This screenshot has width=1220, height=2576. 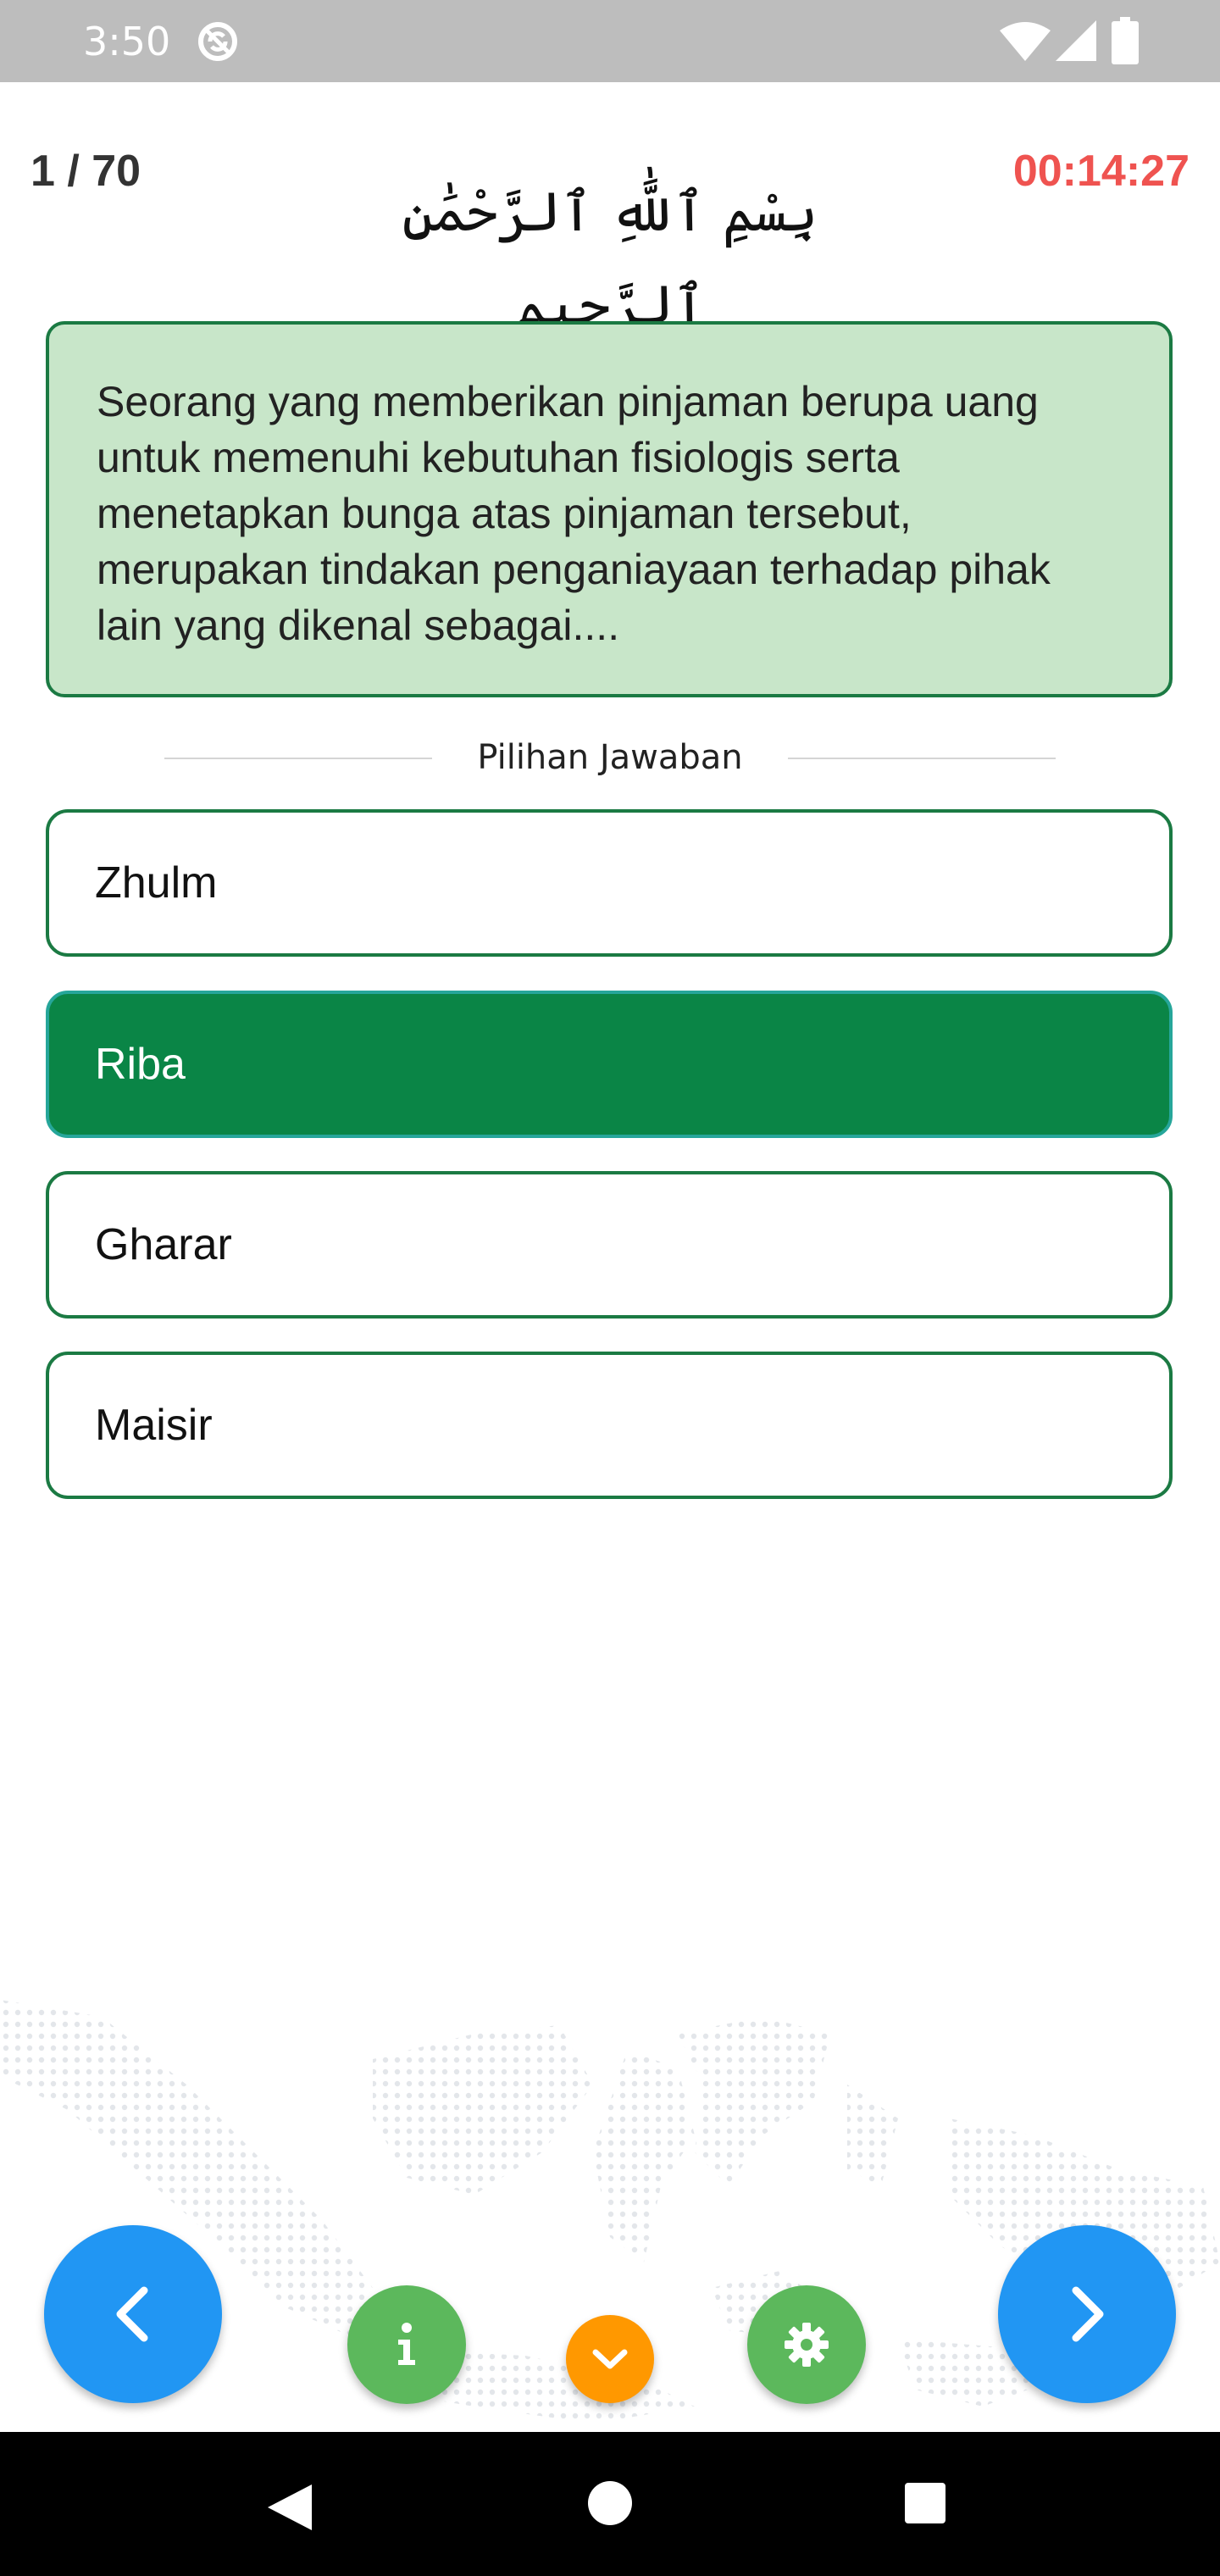 What do you see at coordinates (163, 1244) in the screenshot?
I see `answer-option-label: Gharar` at bounding box center [163, 1244].